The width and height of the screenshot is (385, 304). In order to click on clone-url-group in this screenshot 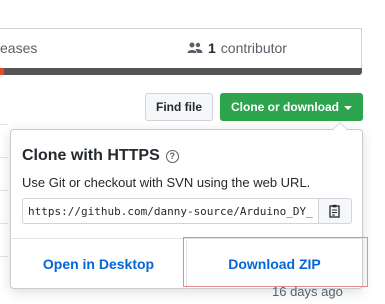, I will do `click(187, 211)`.